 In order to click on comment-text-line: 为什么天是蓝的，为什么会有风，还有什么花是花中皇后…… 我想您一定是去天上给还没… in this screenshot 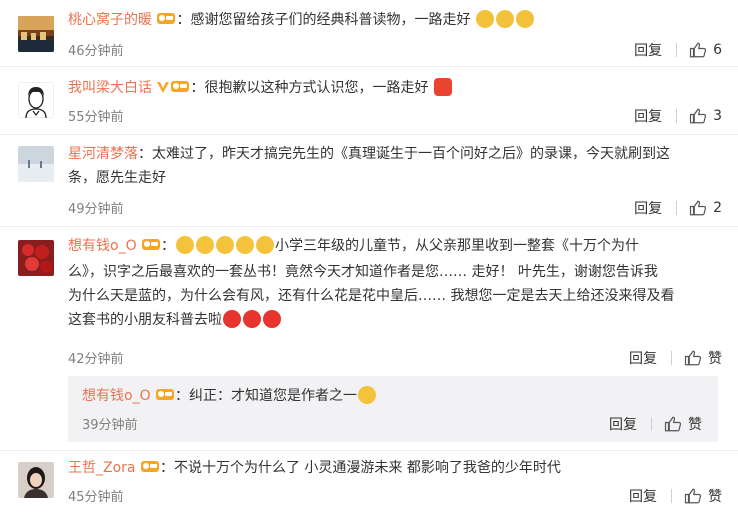, I will do `click(371, 296)`.